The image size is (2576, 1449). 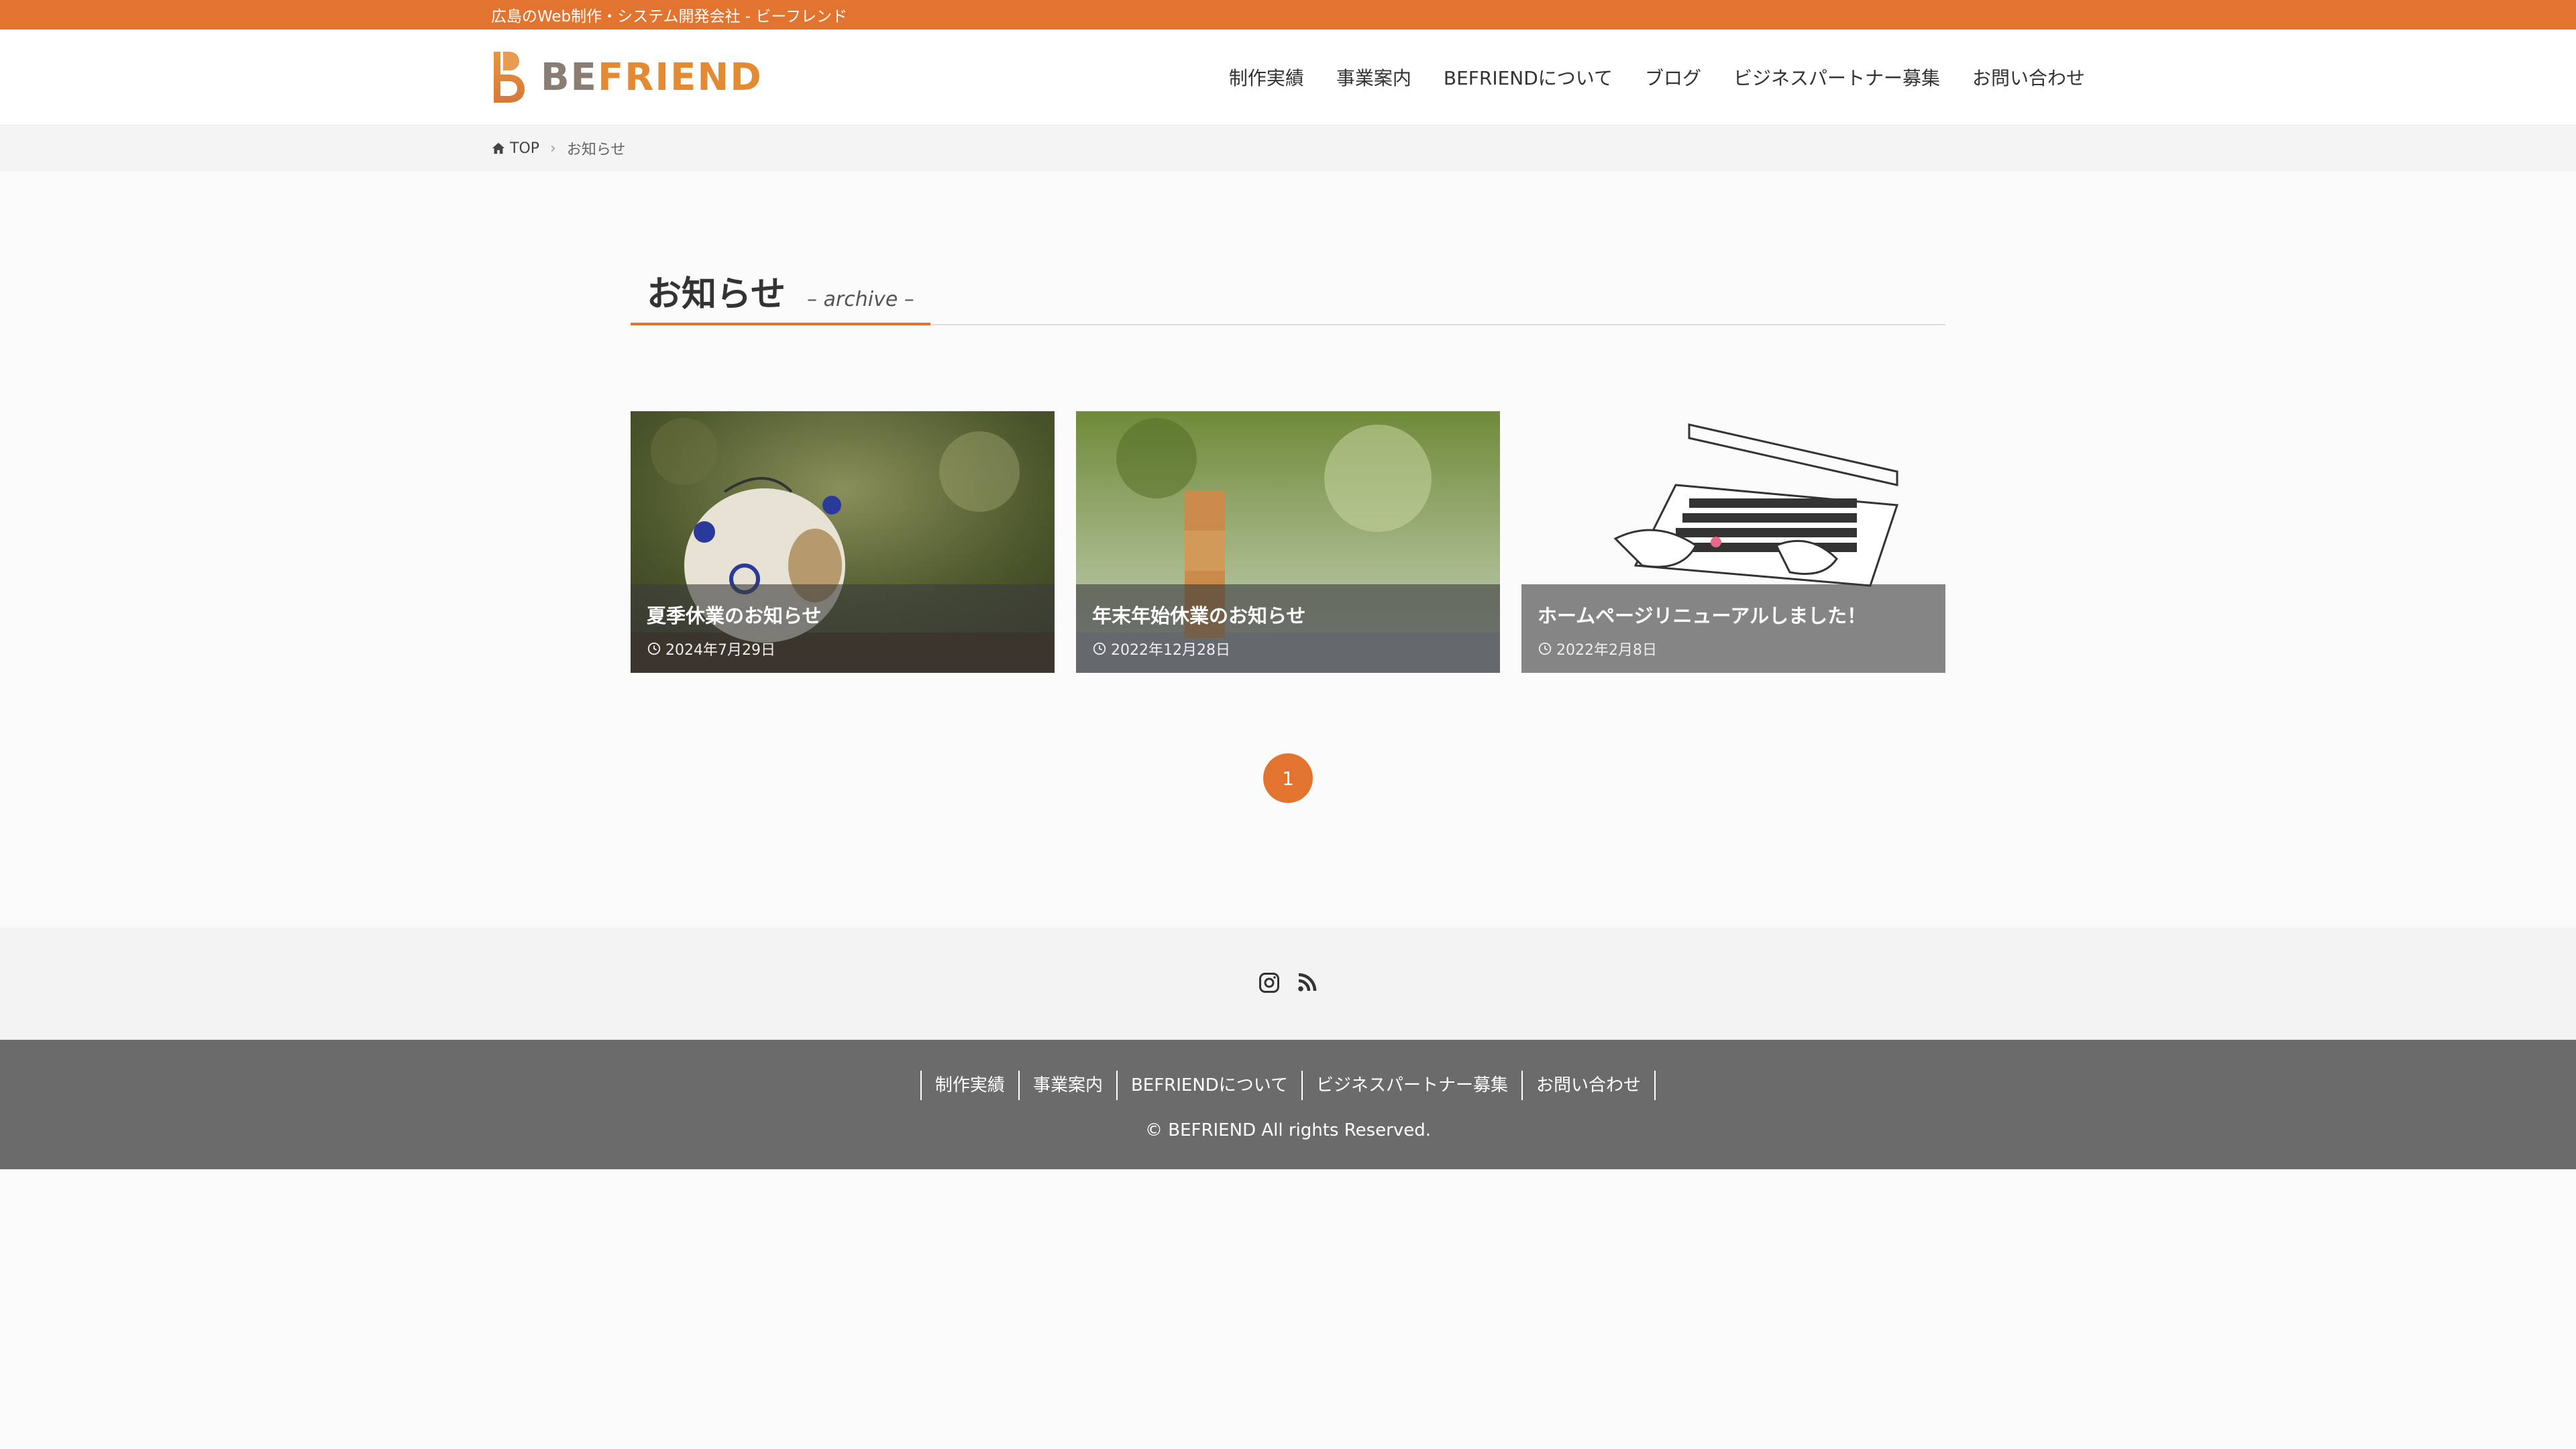 I want to click on site-tagline: 広島のWeb制作・システム開発会社 - ビーフレンド, so click(x=669, y=16).